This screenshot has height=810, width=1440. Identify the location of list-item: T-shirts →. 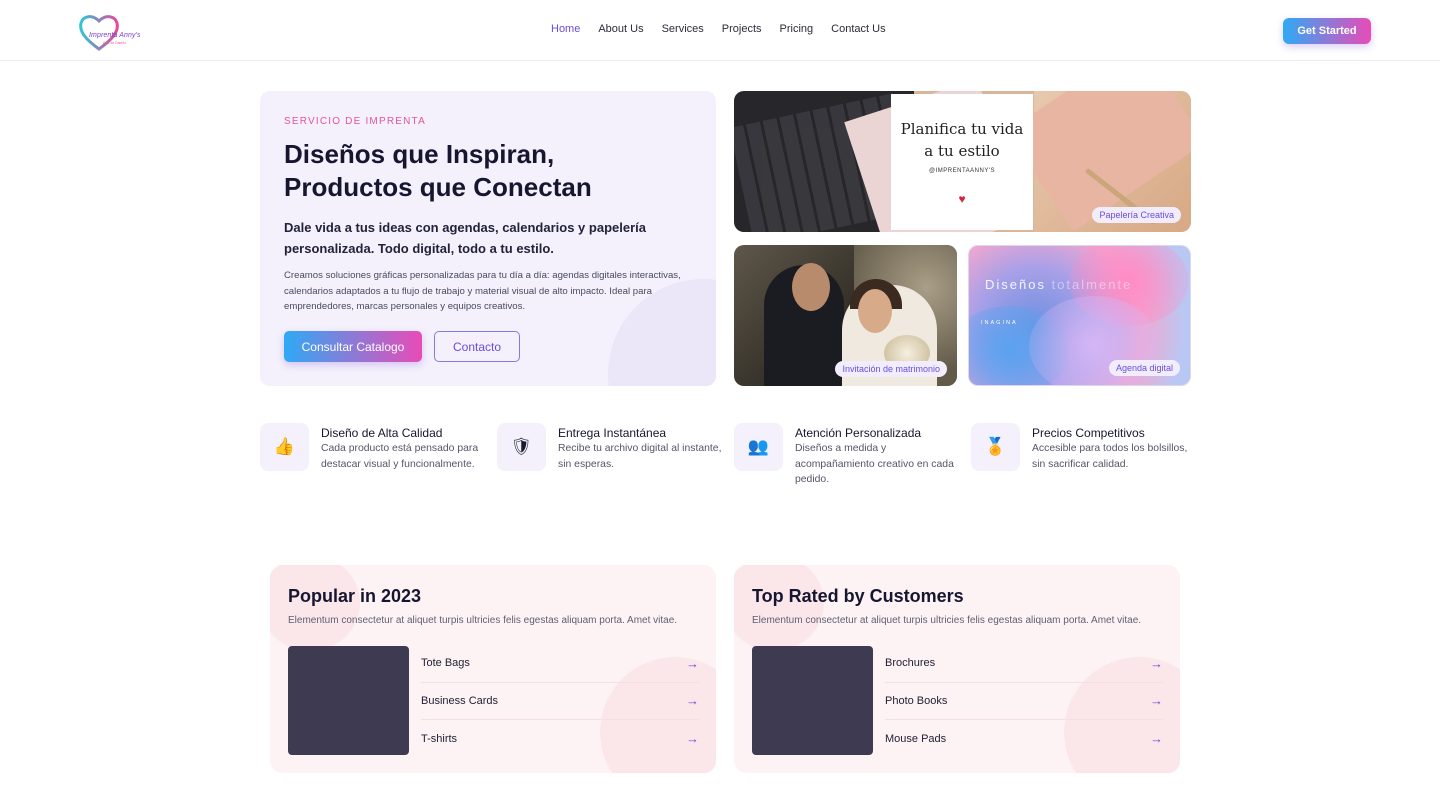
(560, 739).